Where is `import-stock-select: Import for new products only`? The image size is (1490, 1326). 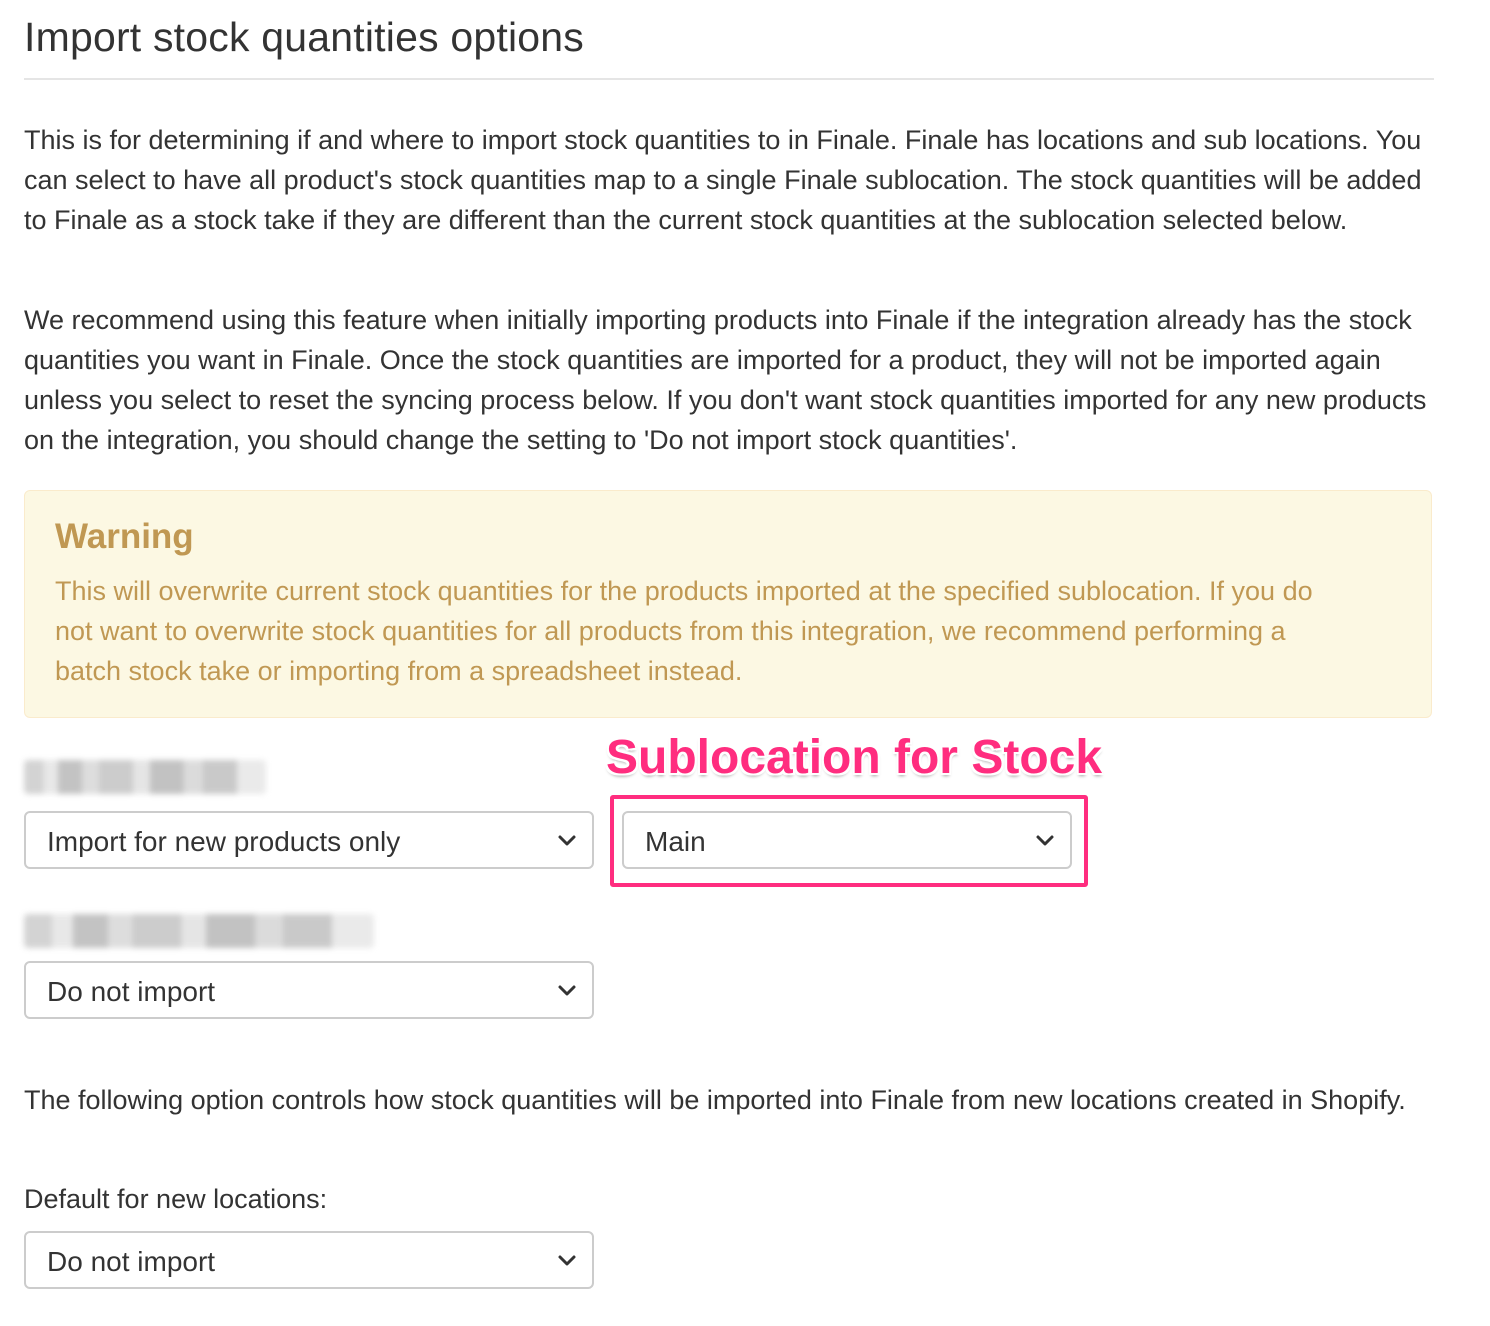 import-stock-select: Import for new products only is located at coordinates (309, 840).